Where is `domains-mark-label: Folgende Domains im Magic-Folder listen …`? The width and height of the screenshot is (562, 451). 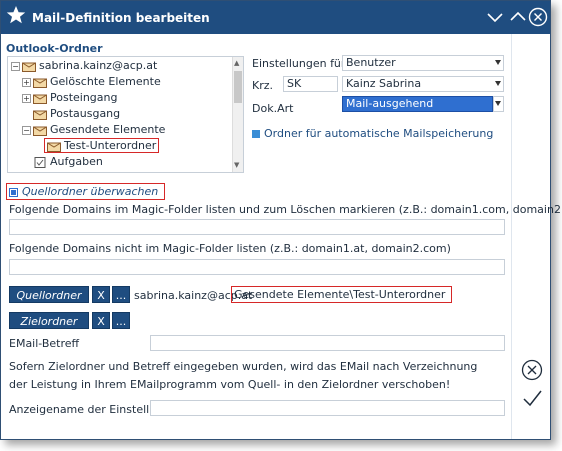 domains-mark-label: Folgende Domains im Magic-Folder listen … is located at coordinates (285, 209).